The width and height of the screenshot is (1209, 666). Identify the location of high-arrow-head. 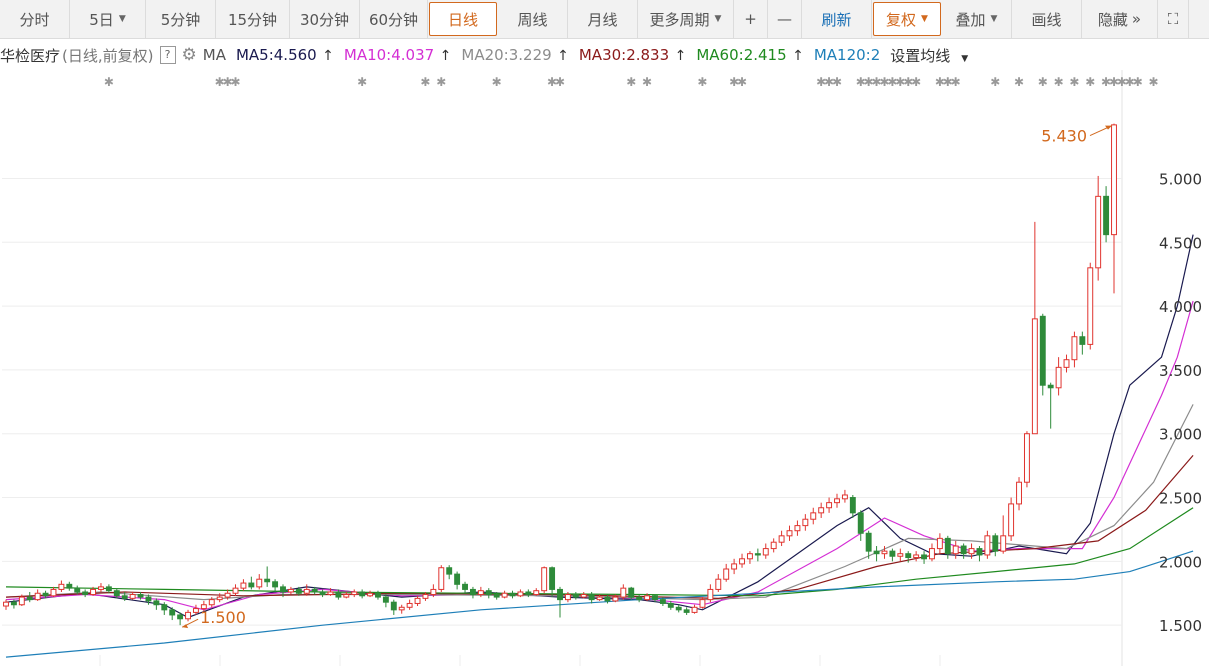
(1108, 127).